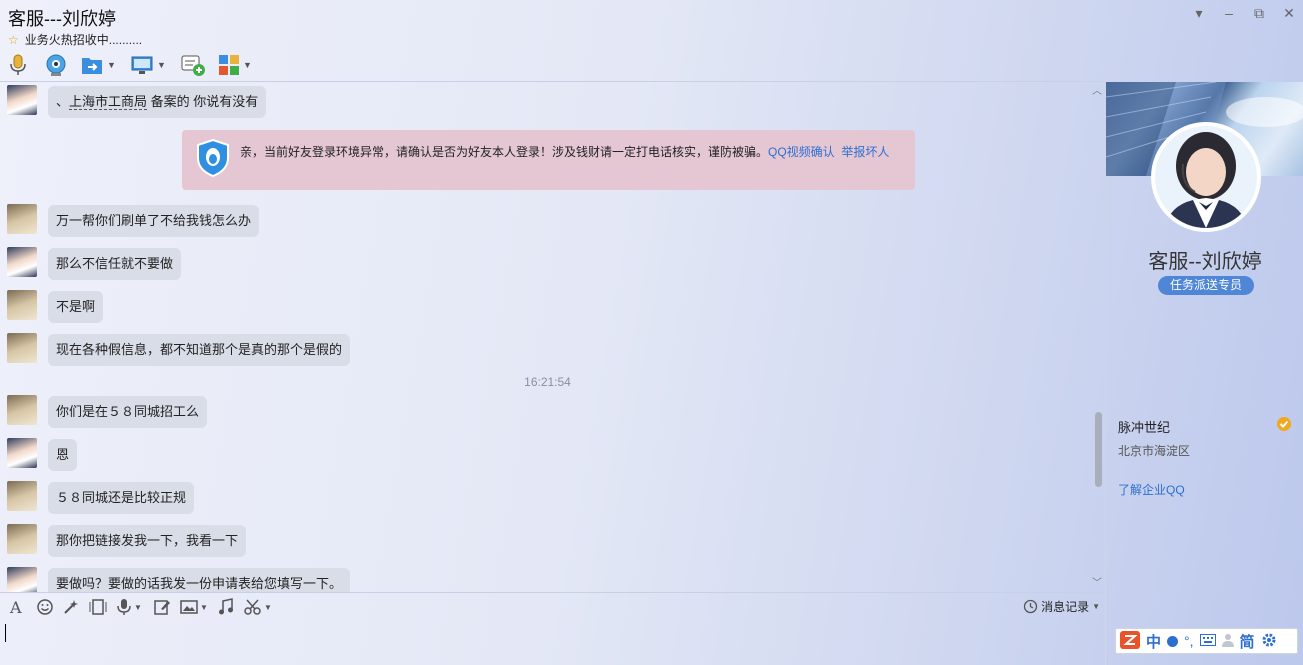 The height and width of the screenshot is (665, 1303). What do you see at coordinates (1151, 489) in the screenshot?
I see `learn-enterprise-qq-link: 了解企业QQ` at bounding box center [1151, 489].